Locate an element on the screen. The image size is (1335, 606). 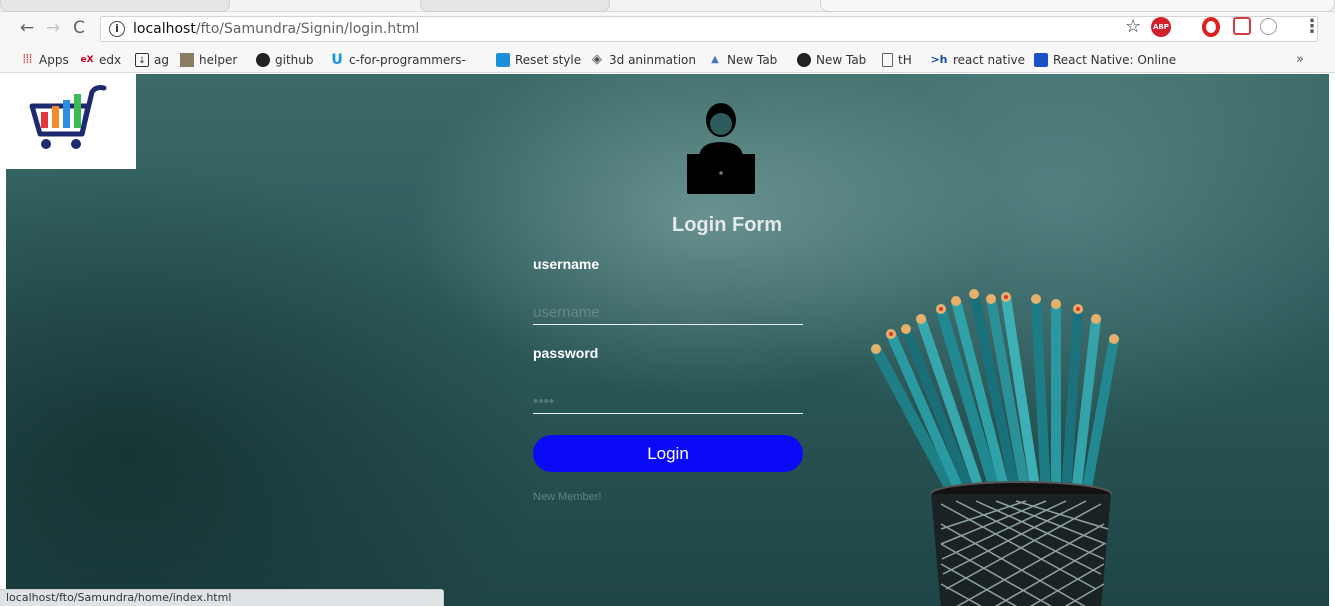
apps-grid-icon: ⁞⁞⁞ is located at coordinates (27, 59).